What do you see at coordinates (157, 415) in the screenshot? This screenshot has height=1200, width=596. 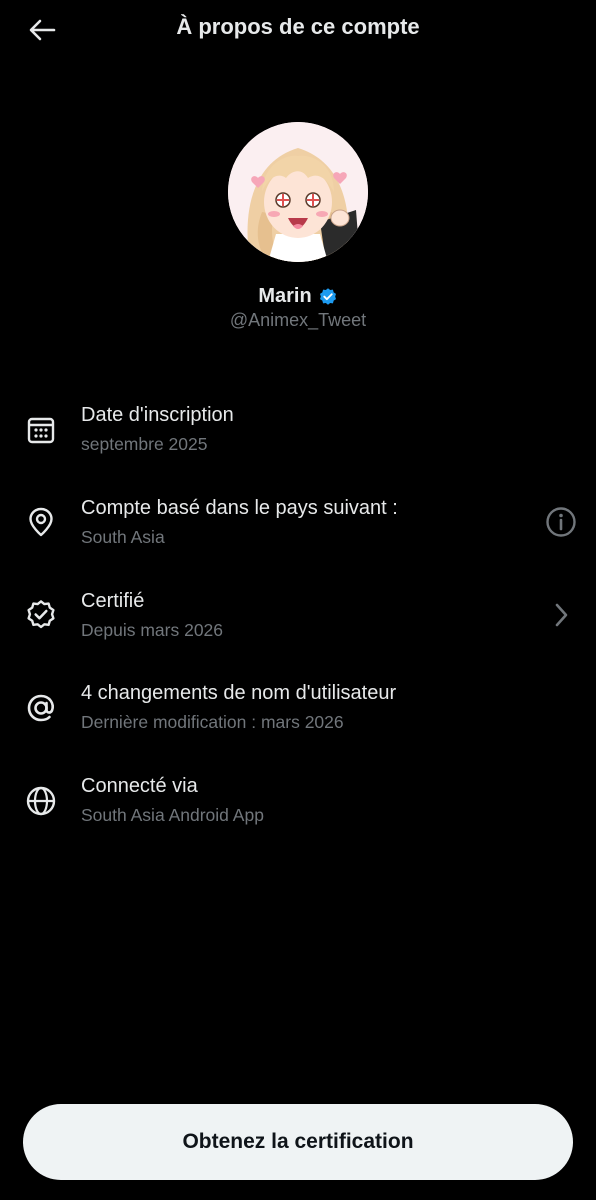 I see `row-title: Date d'inscription` at bounding box center [157, 415].